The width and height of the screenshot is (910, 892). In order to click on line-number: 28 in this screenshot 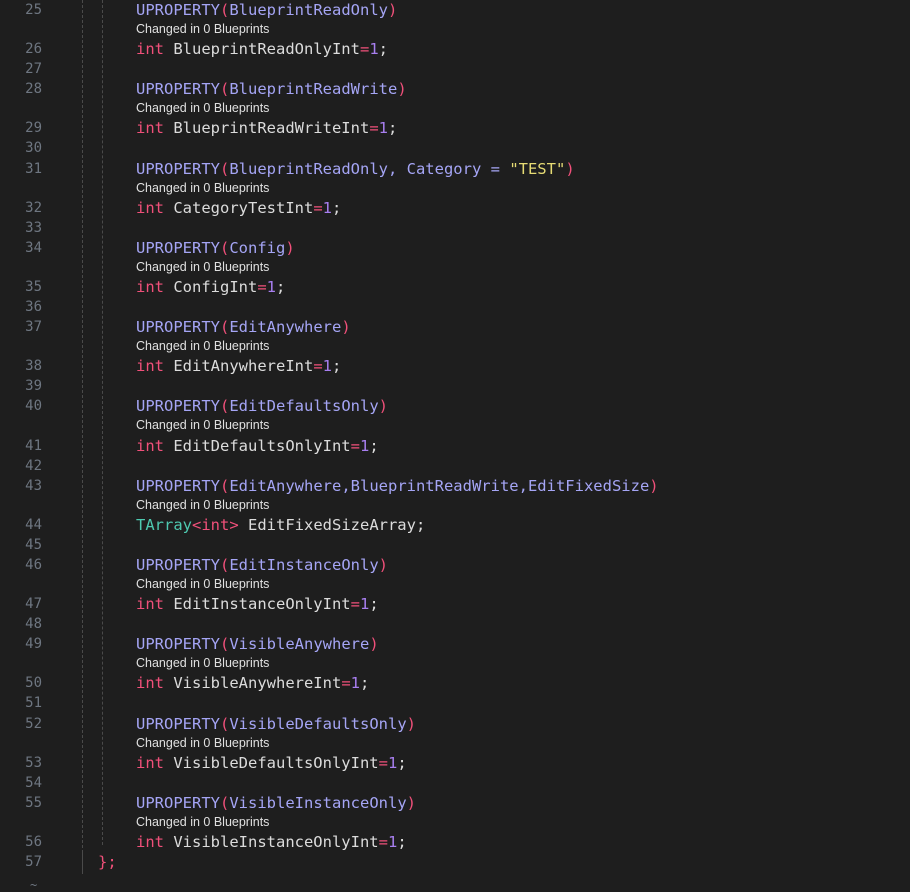, I will do `click(33, 89)`.